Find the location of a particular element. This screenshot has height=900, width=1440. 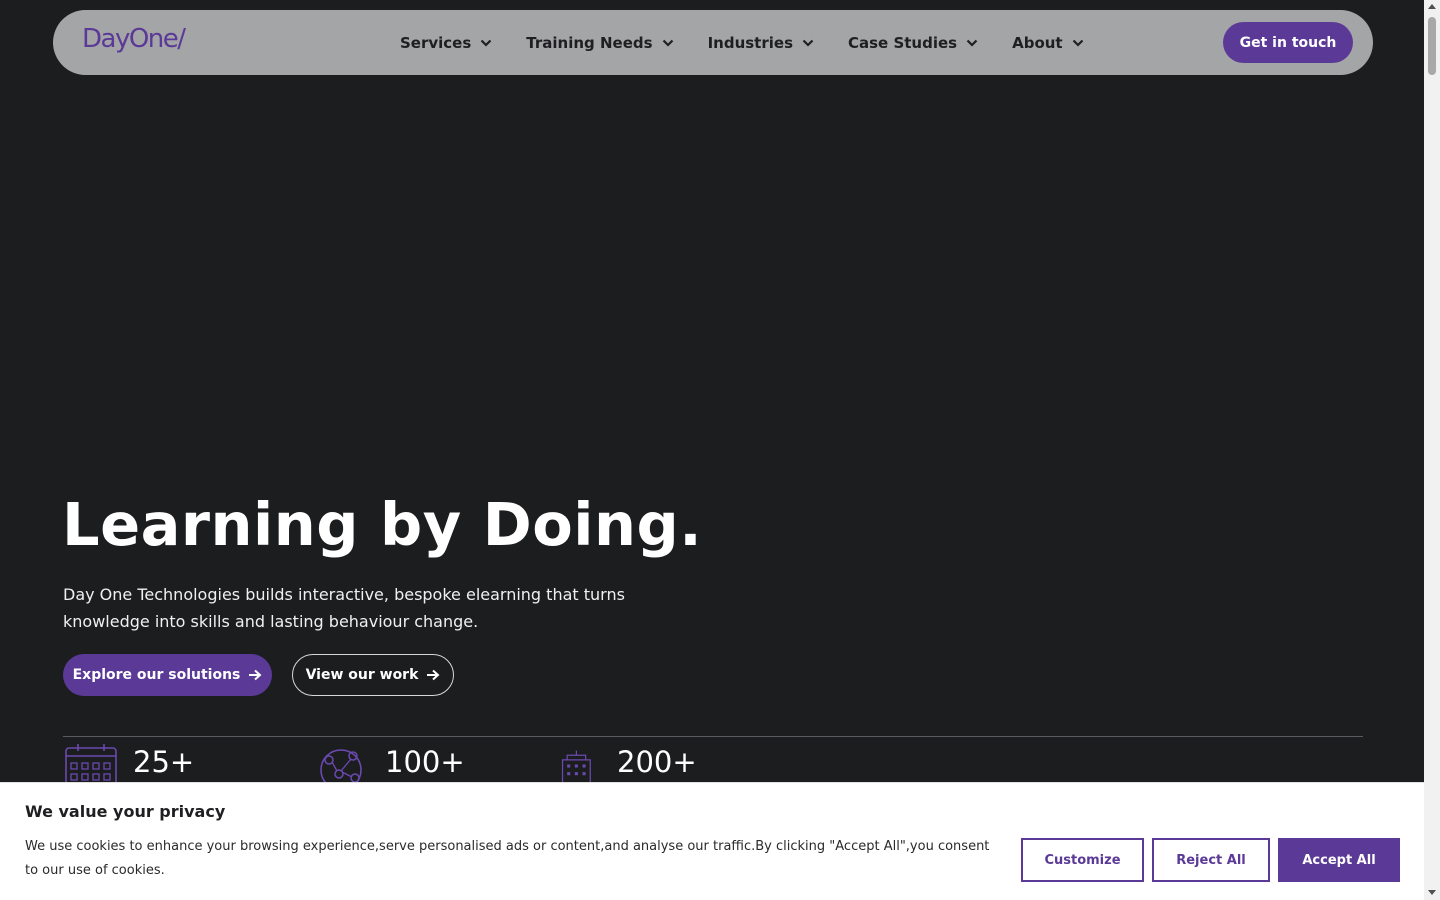

button-label: Explore our solutions is located at coordinates (156, 675).